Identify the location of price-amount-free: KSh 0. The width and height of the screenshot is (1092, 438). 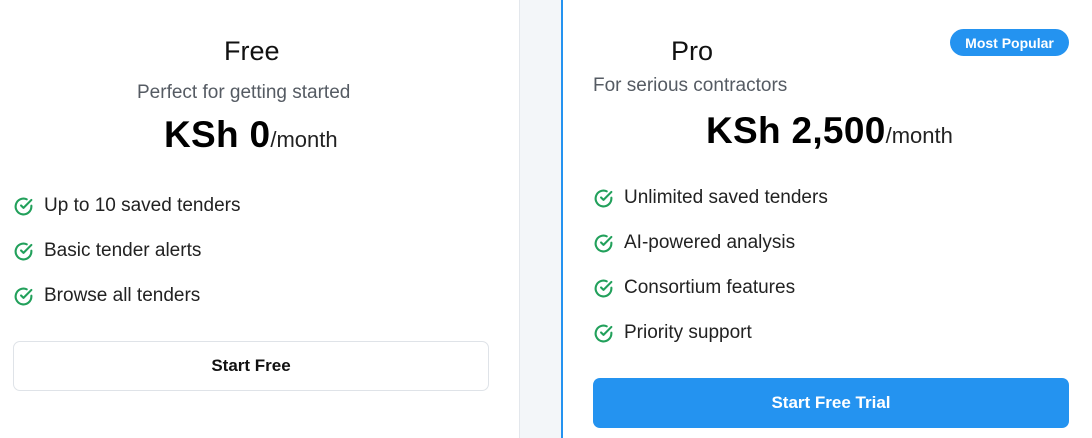
(217, 134).